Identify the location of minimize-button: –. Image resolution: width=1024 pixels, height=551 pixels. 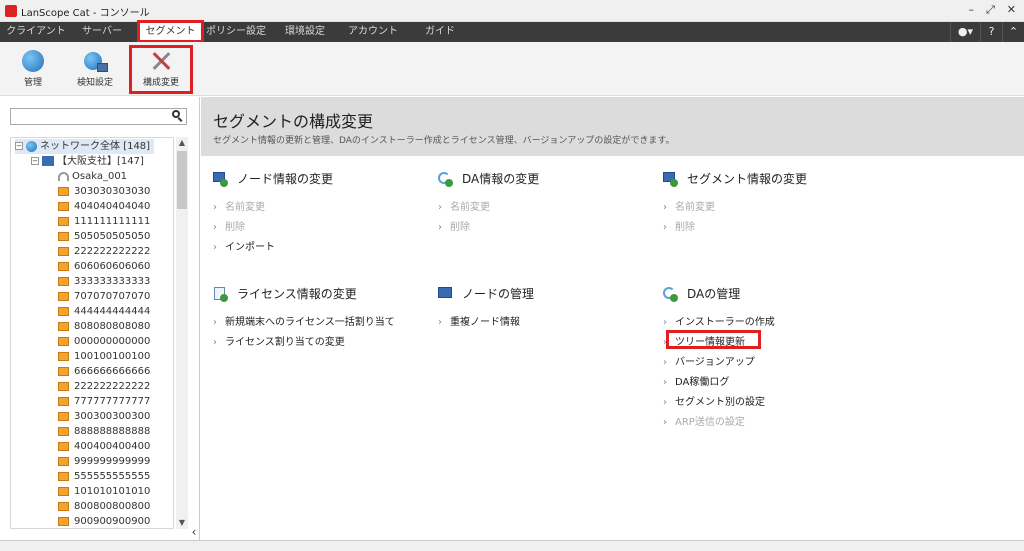
(971, 10).